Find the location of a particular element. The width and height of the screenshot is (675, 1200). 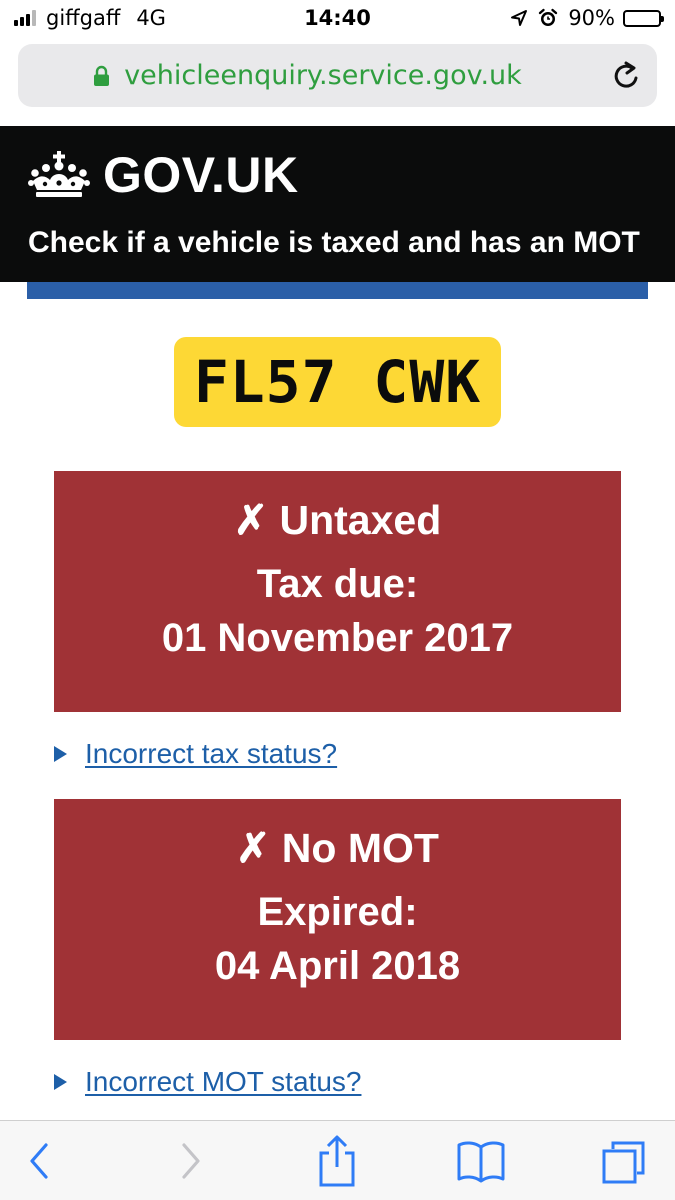

mot-expiry-date: 04 April 2018 is located at coordinates (337, 966).